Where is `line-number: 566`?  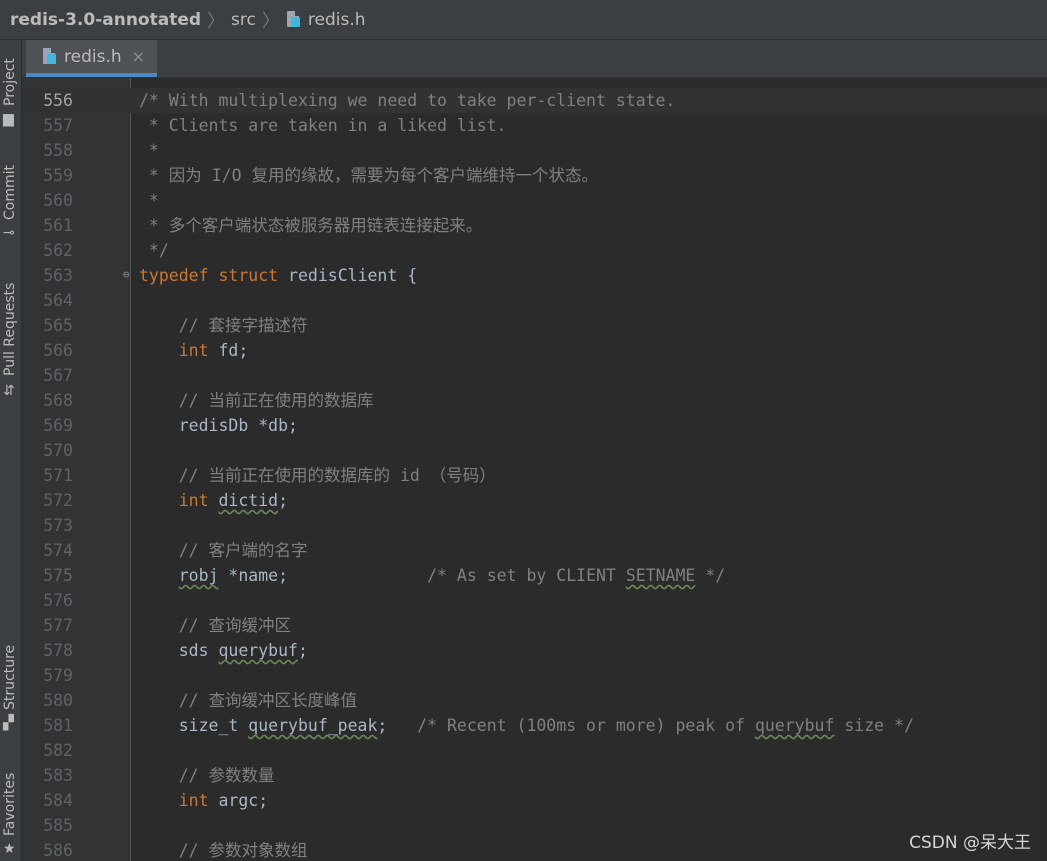 line-number: 566 is located at coordinates (58, 350).